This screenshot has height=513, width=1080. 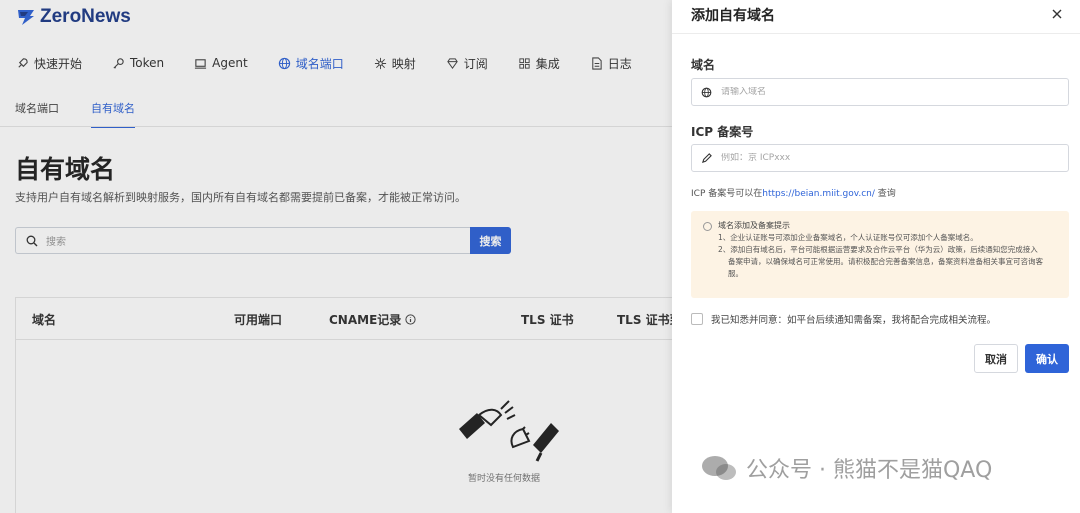 What do you see at coordinates (754, 225) in the screenshot?
I see `notice-title: 域名添加及备案提示` at bounding box center [754, 225].